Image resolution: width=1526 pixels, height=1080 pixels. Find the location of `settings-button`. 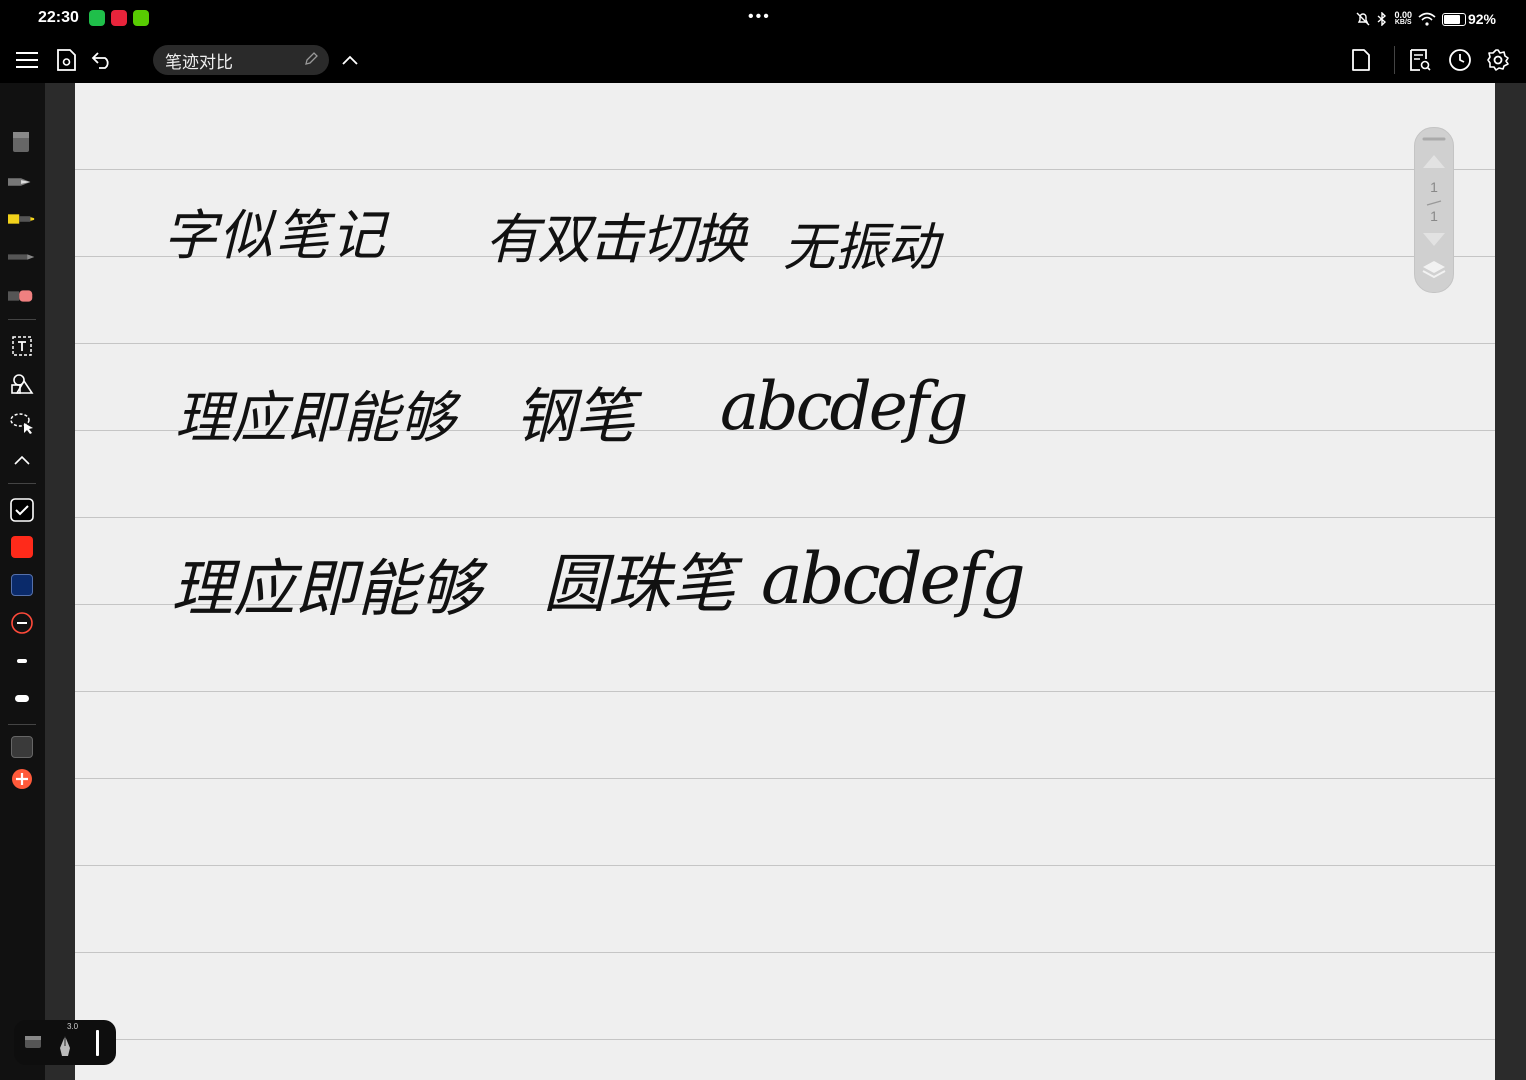

settings-button is located at coordinates (1498, 60).